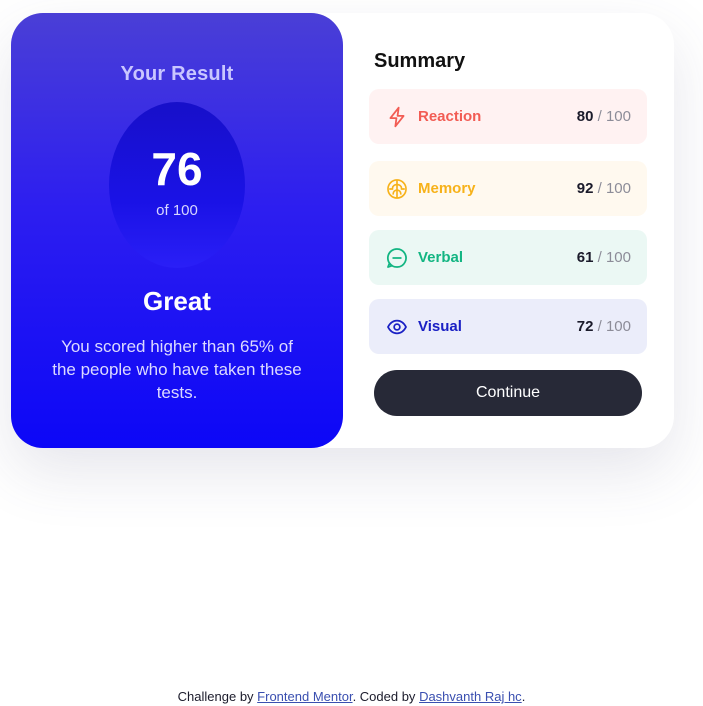 The image size is (703, 706). I want to click on summary-item-score: 61 / 100, so click(604, 257).